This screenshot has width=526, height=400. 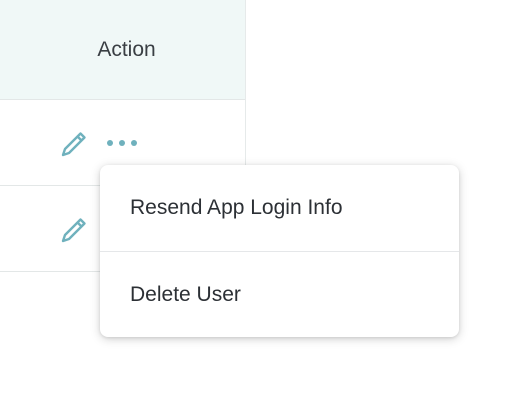 What do you see at coordinates (279, 294) in the screenshot?
I see `delete-user-menu-item: Delete User` at bounding box center [279, 294].